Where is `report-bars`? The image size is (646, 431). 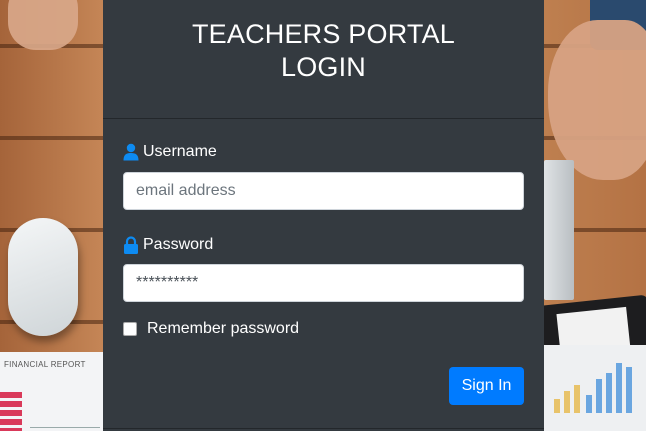 report-bars is located at coordinates (11, 411).